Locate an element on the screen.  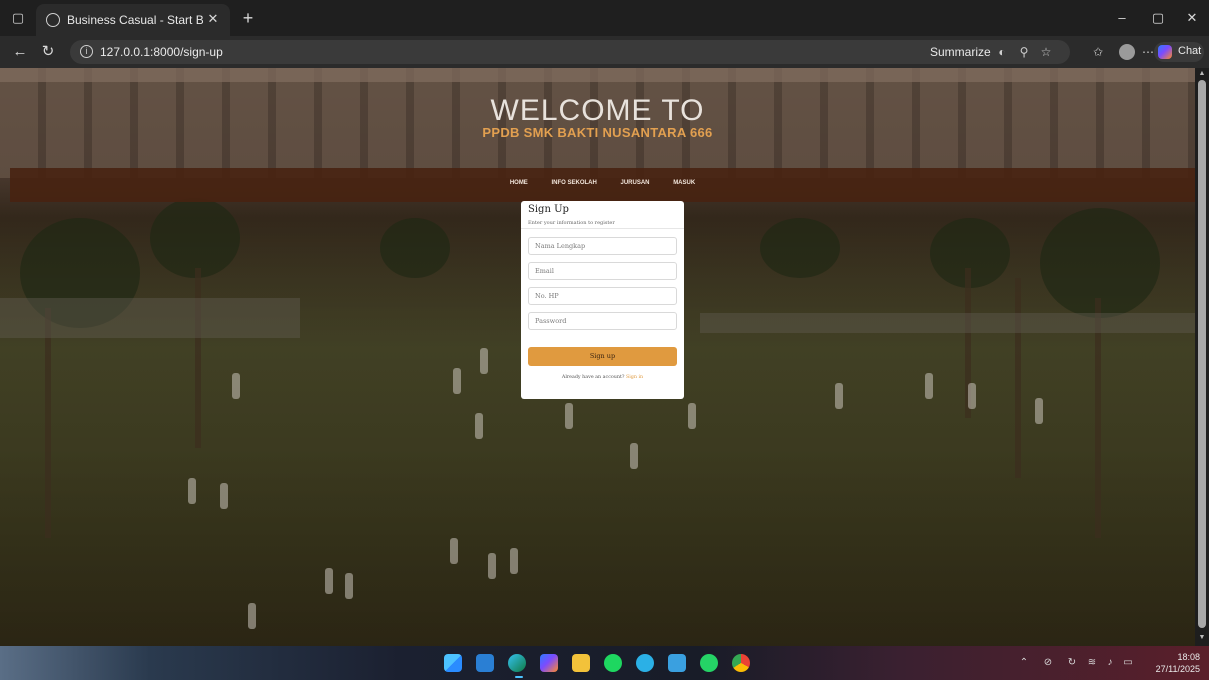
nav-links: HOME INFO SEKOLAH JURUSAN MASUK is located at coordinates (602, 183).